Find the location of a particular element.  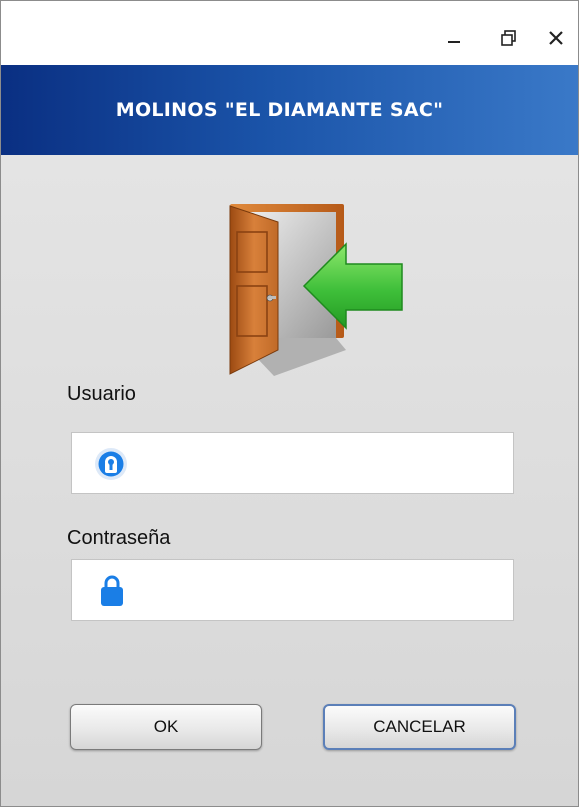

close-icon is located at coordinates (556, 38).